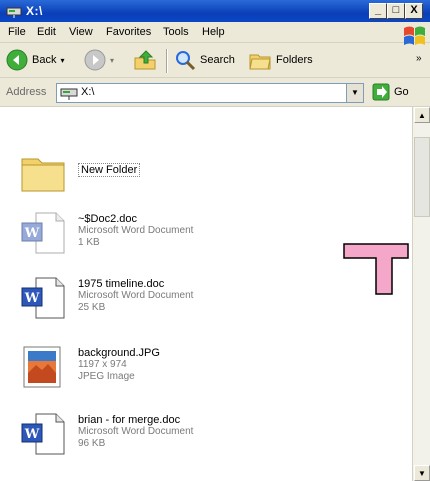 The height and width of the screenshot is (481, 430). I want to click on up-folder-icon, so click(145, 60).